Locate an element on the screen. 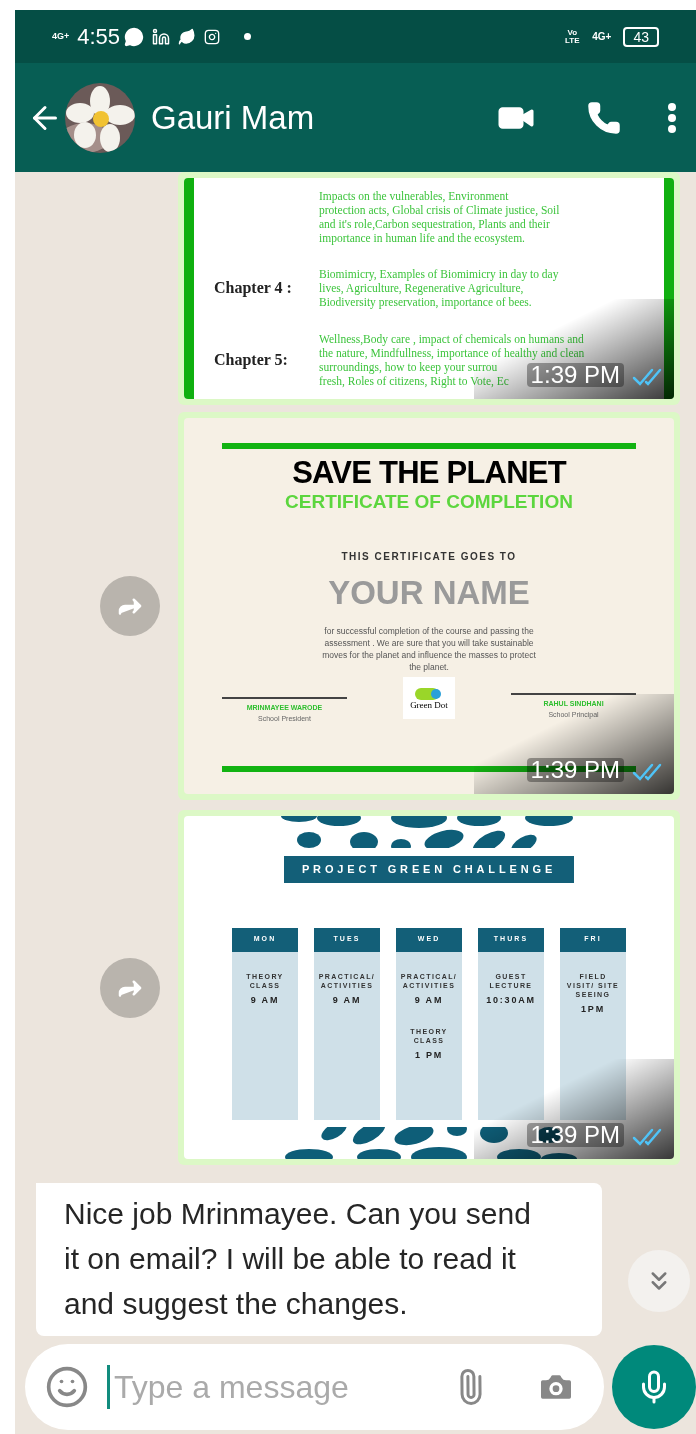 Image resolution: width=696 pixels, height=1434 pixels. instagram-icon is located at coordinates (212, 36).